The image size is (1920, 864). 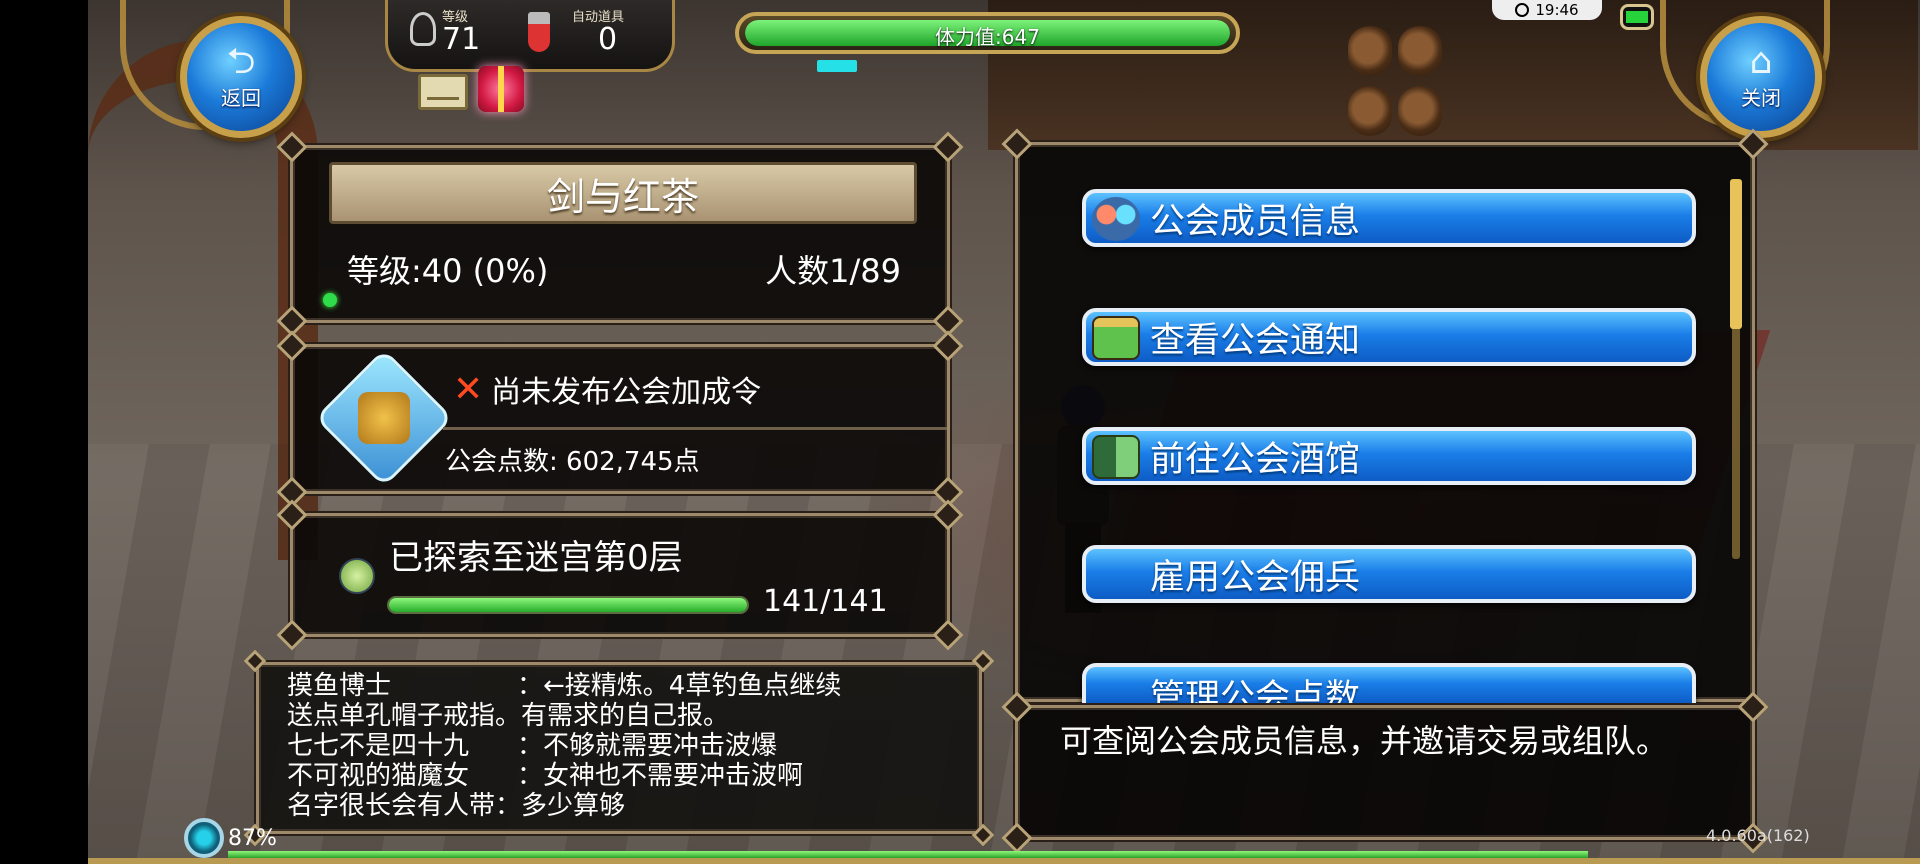 What do you see at coordinates (1255, 577) in the screenshot?
I see `hire-mercenary-label: 雇用公会佣兵` at bounding box center [1255, 577].